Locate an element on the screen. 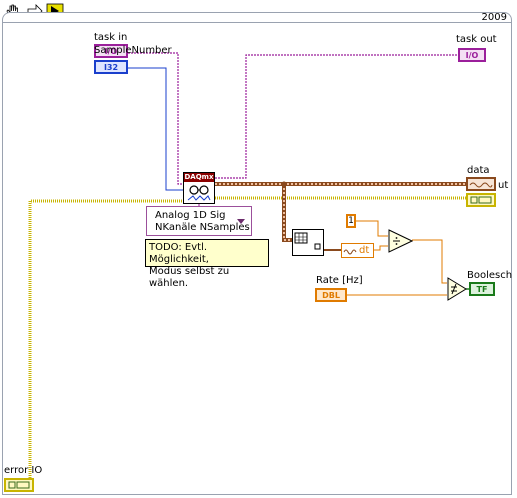 The width and height of the screenshot is (517, 498). not-equal-icon is located at coordinates (457, 289).